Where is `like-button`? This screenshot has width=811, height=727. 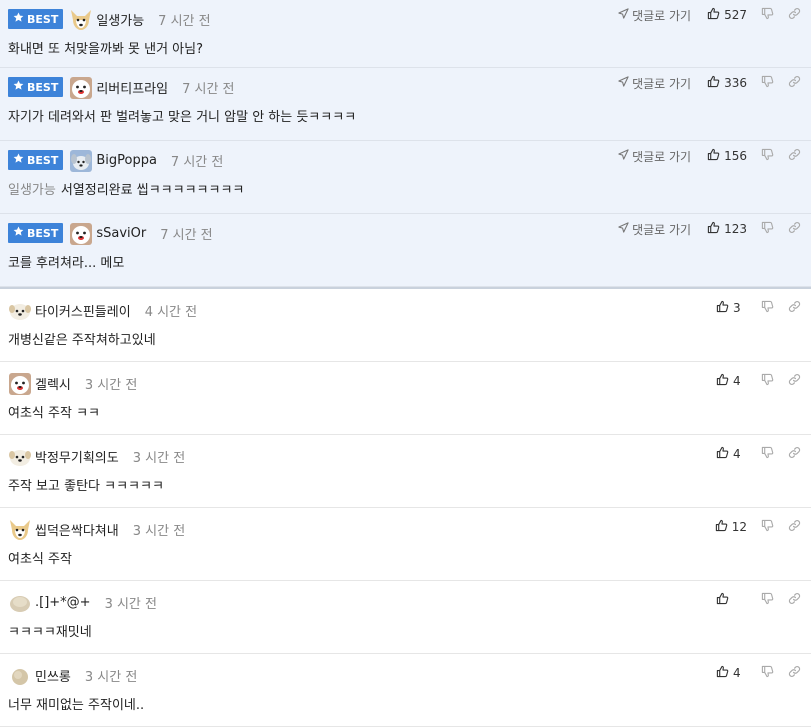 like-button is located at coordinates (731, 600).